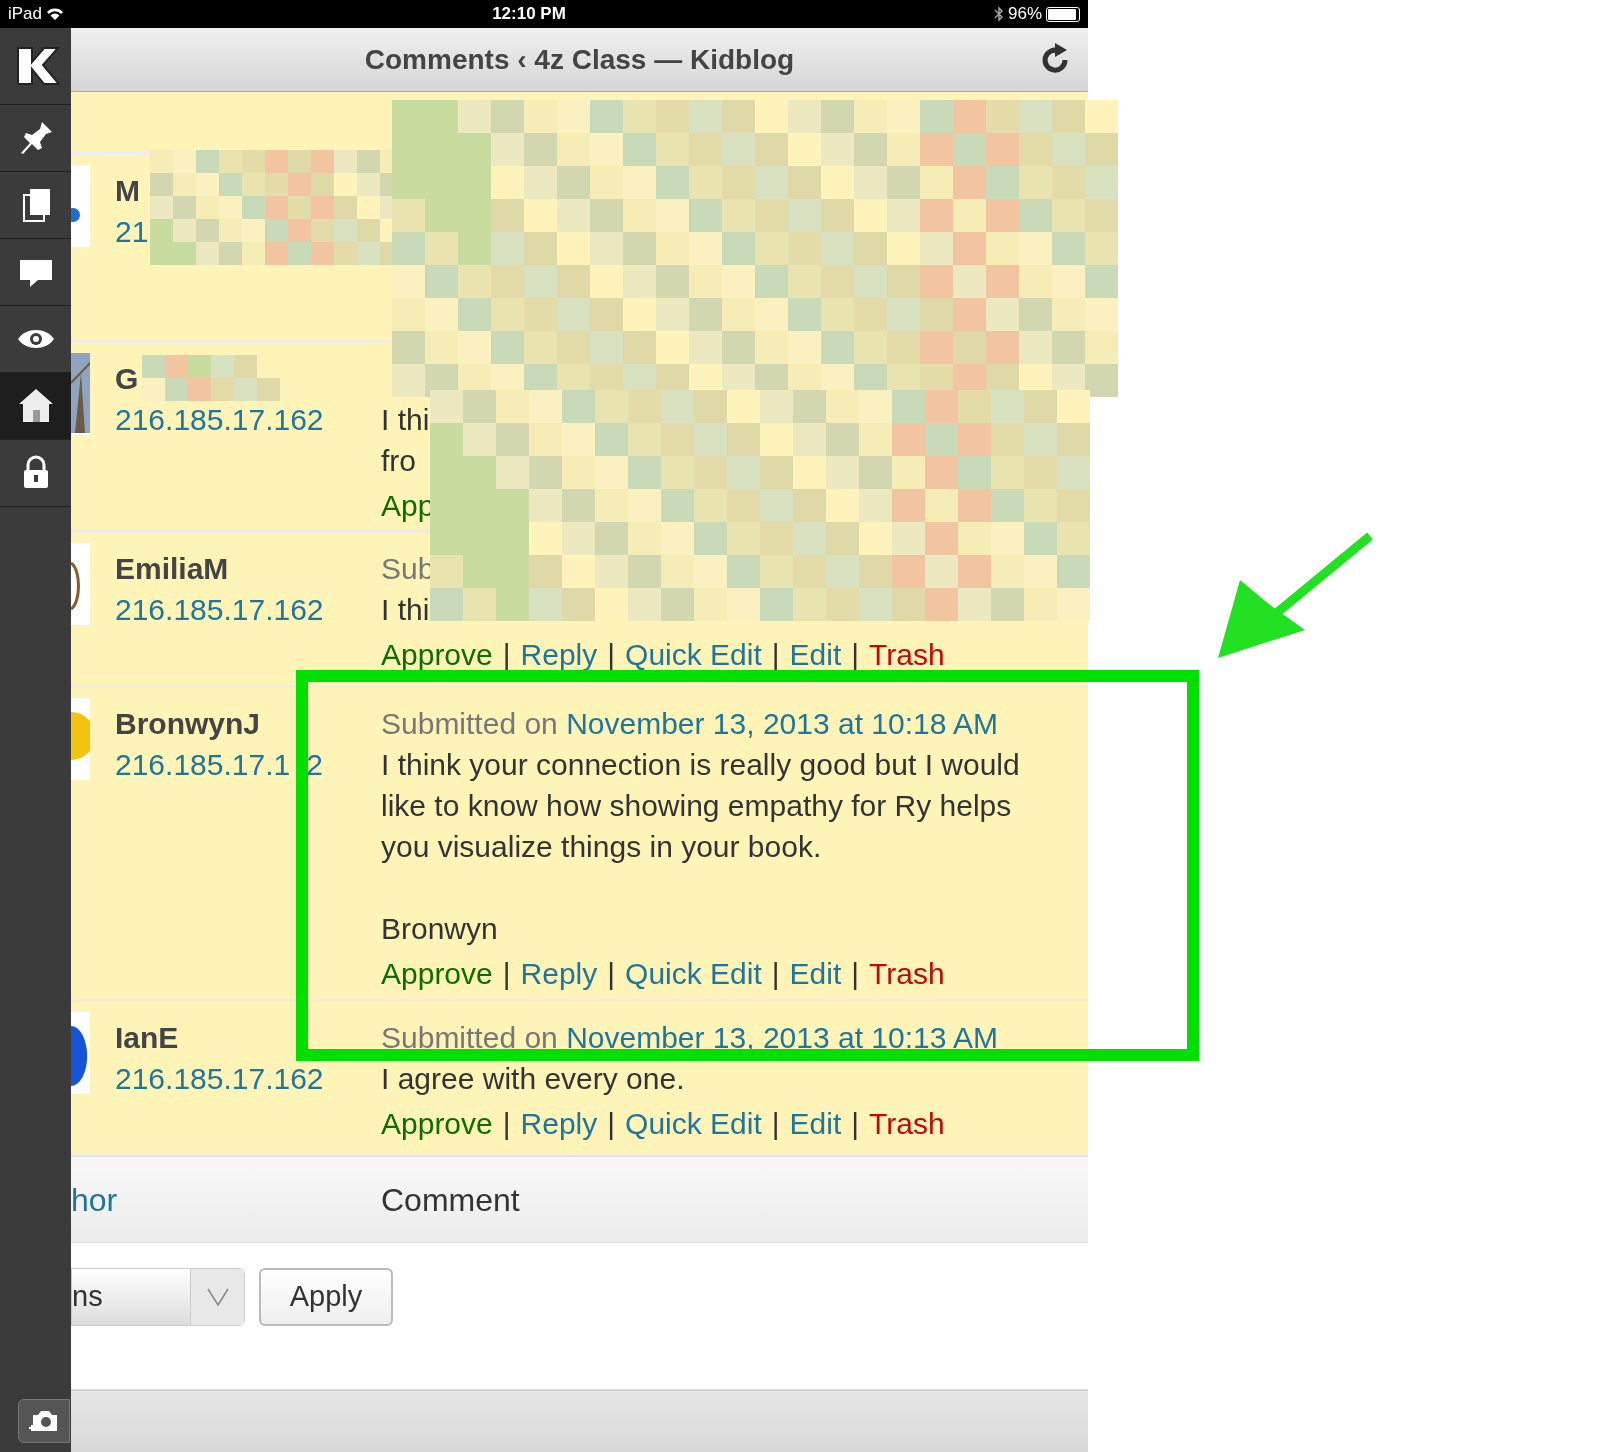  What do you see at coordinates (1063, 14) in the screenshot?
I see `battery-icon` at bounding box center [1063, 14].